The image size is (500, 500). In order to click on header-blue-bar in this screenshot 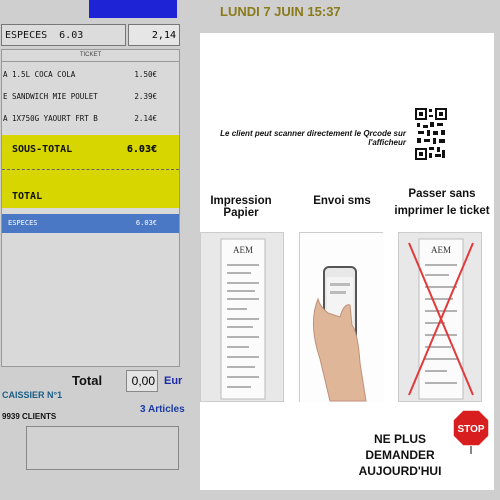, I will do `click(133, 9)`.